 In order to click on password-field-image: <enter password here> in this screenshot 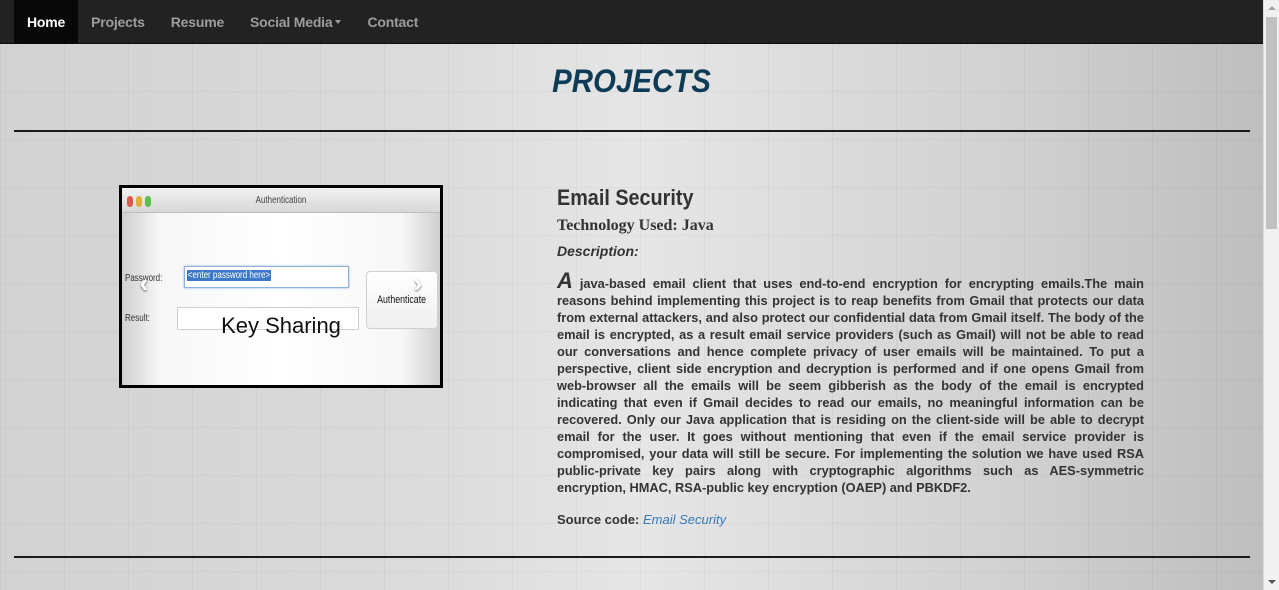, I will do `click(266, 277)`.